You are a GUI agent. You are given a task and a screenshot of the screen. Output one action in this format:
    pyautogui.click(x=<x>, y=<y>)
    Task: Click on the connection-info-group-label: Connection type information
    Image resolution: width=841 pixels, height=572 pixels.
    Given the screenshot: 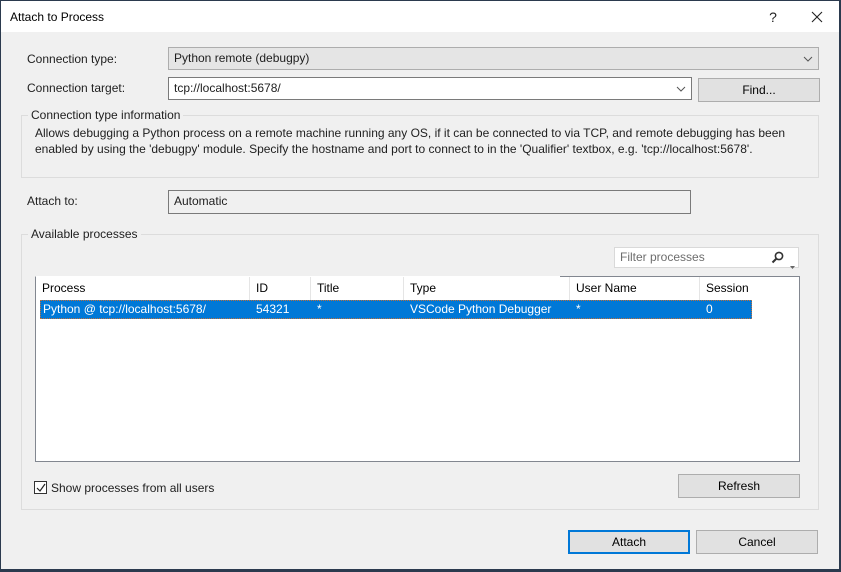 What is the action you would take?
    pyautogui.click(x=106, y=115)
    